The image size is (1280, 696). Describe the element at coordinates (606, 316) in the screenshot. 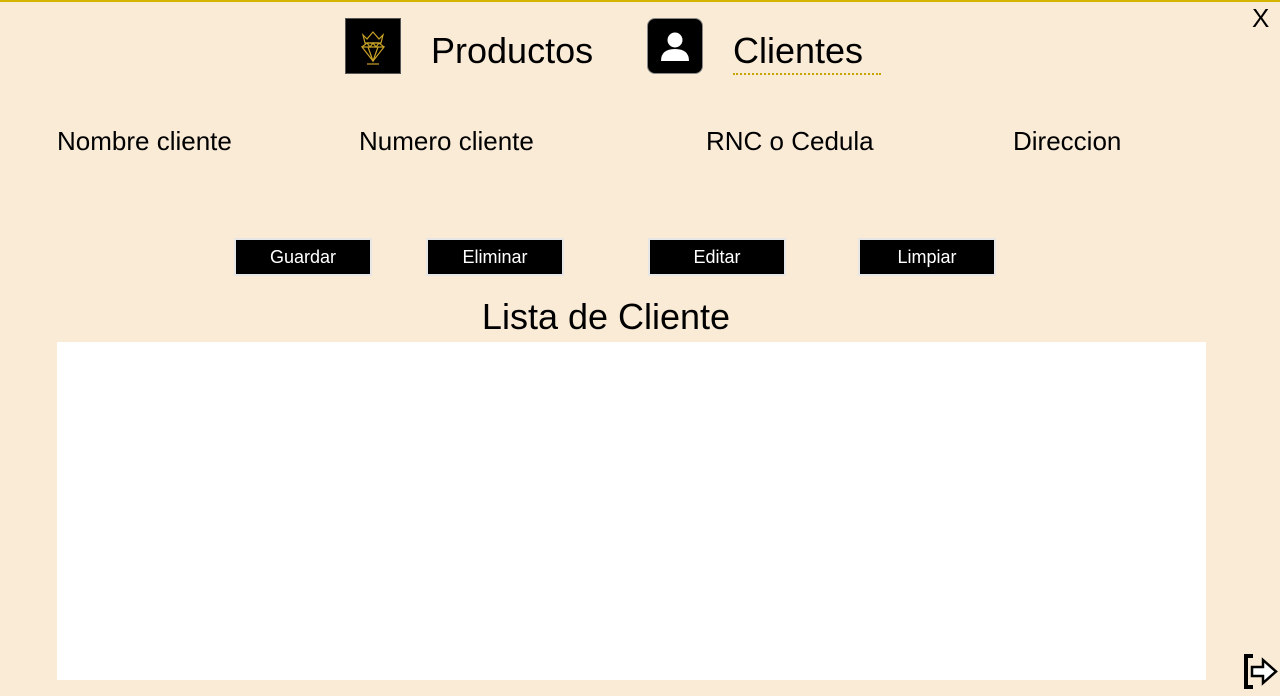

I see `lista-cliente-title: Lista de Cliente` at that location.